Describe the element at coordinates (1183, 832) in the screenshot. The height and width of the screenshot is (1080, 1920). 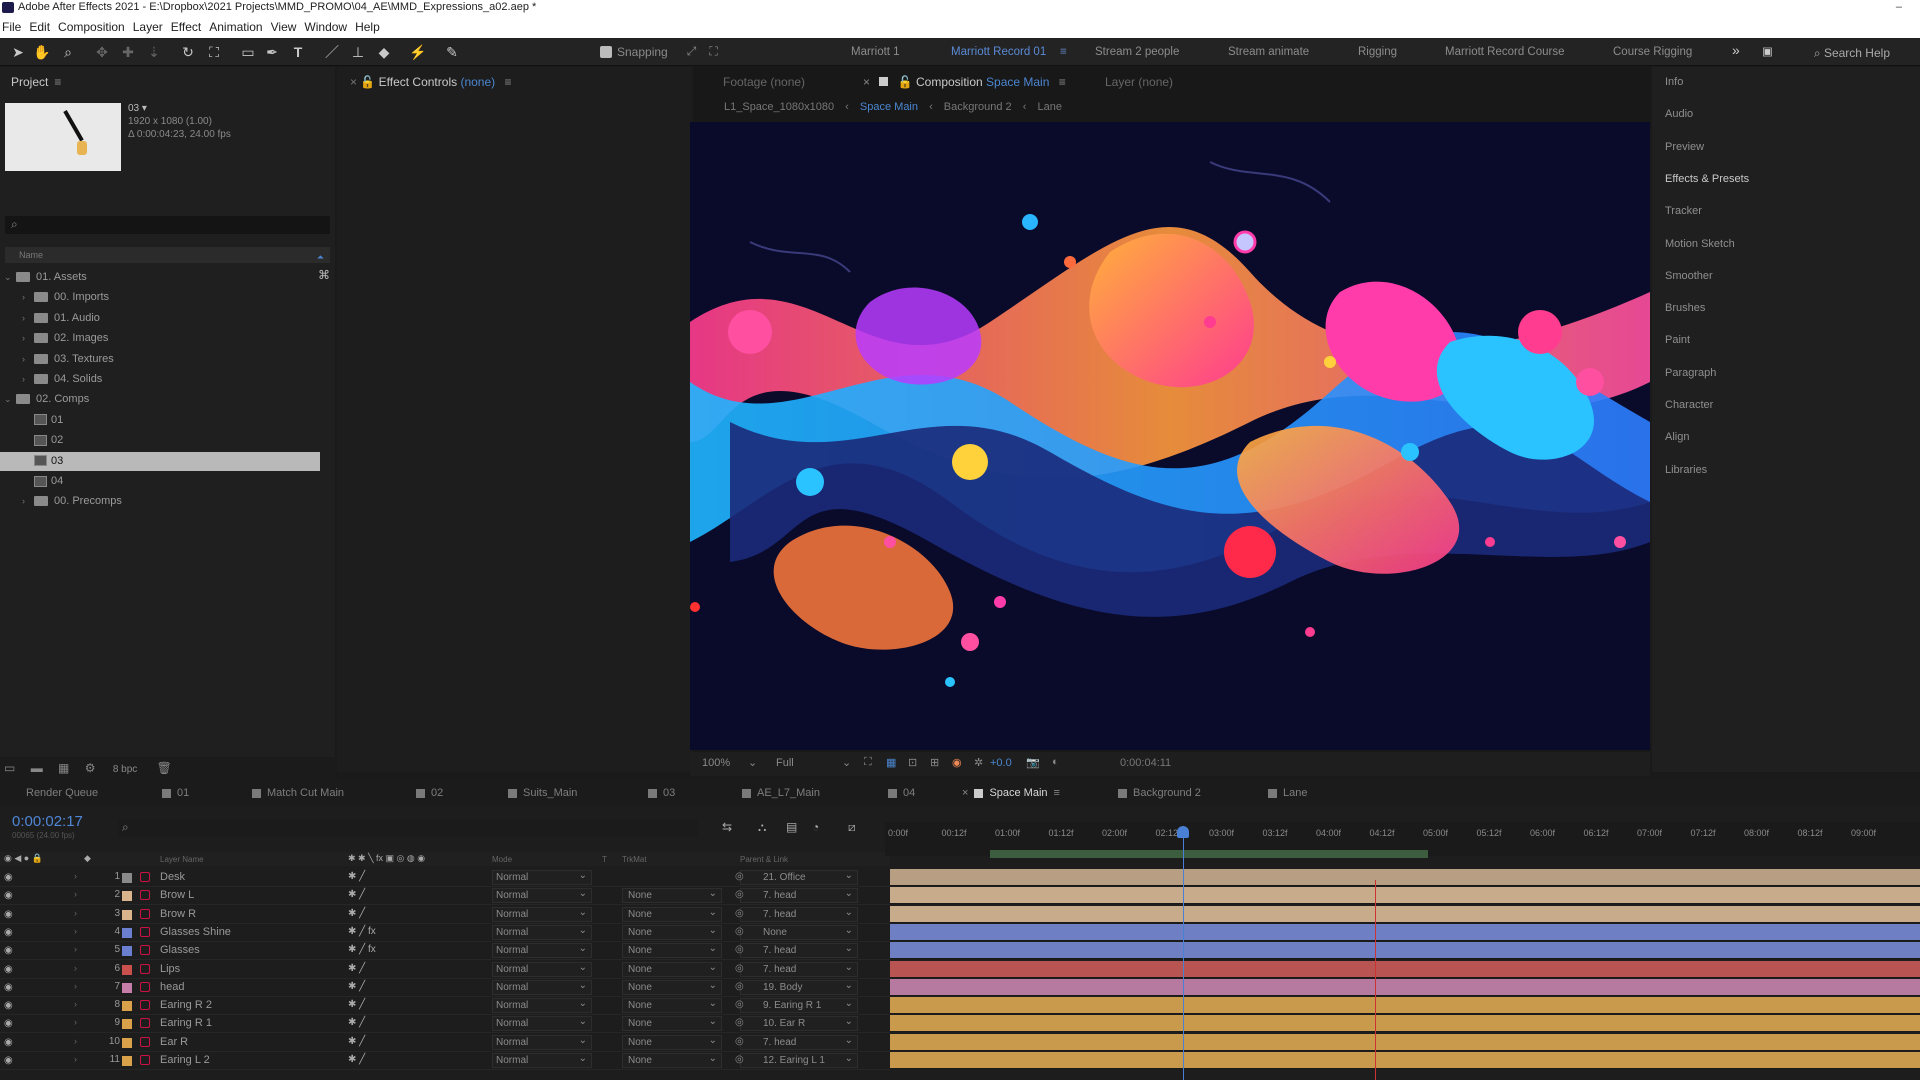
I see `playhead-handle` at that location.